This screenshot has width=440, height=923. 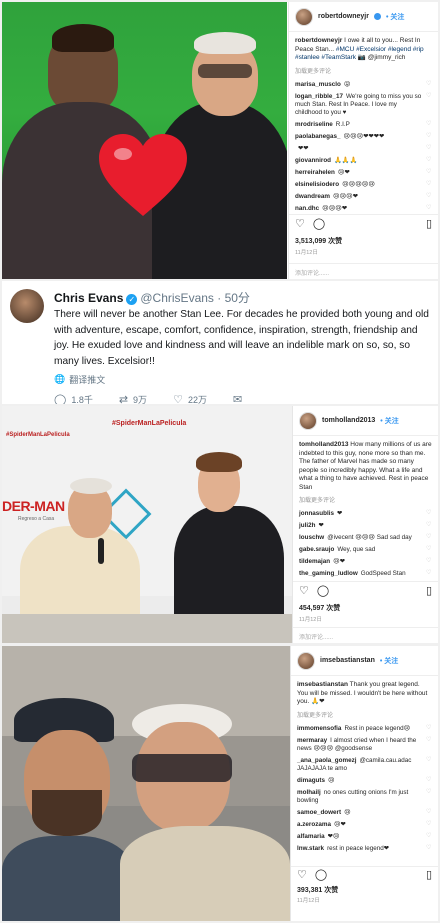 What do you see at coordinates (318, 84) in the screenshot?
I see `comment-username: marisa_musclo` at bounding box center [318, 84].